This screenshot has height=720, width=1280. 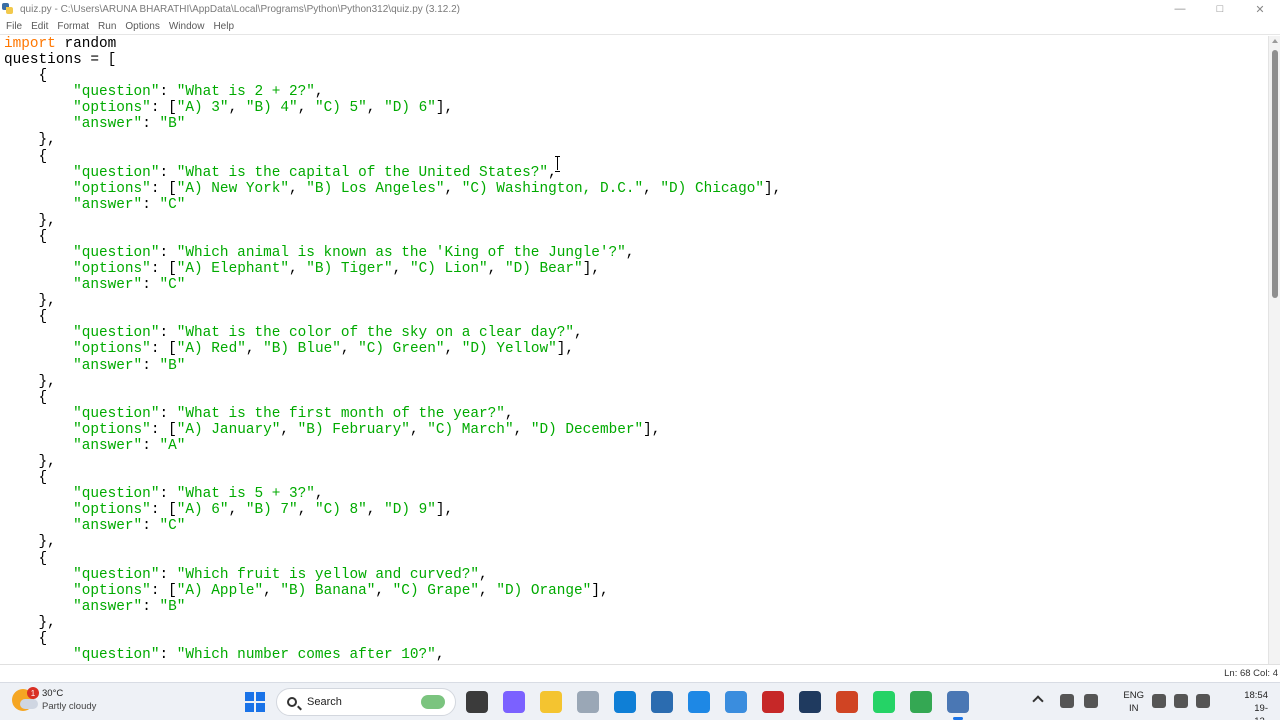 What do you see at coordinates (107, 26) in the screenshot?
I see `menu-run: Run` at bounding box center [107, 26].